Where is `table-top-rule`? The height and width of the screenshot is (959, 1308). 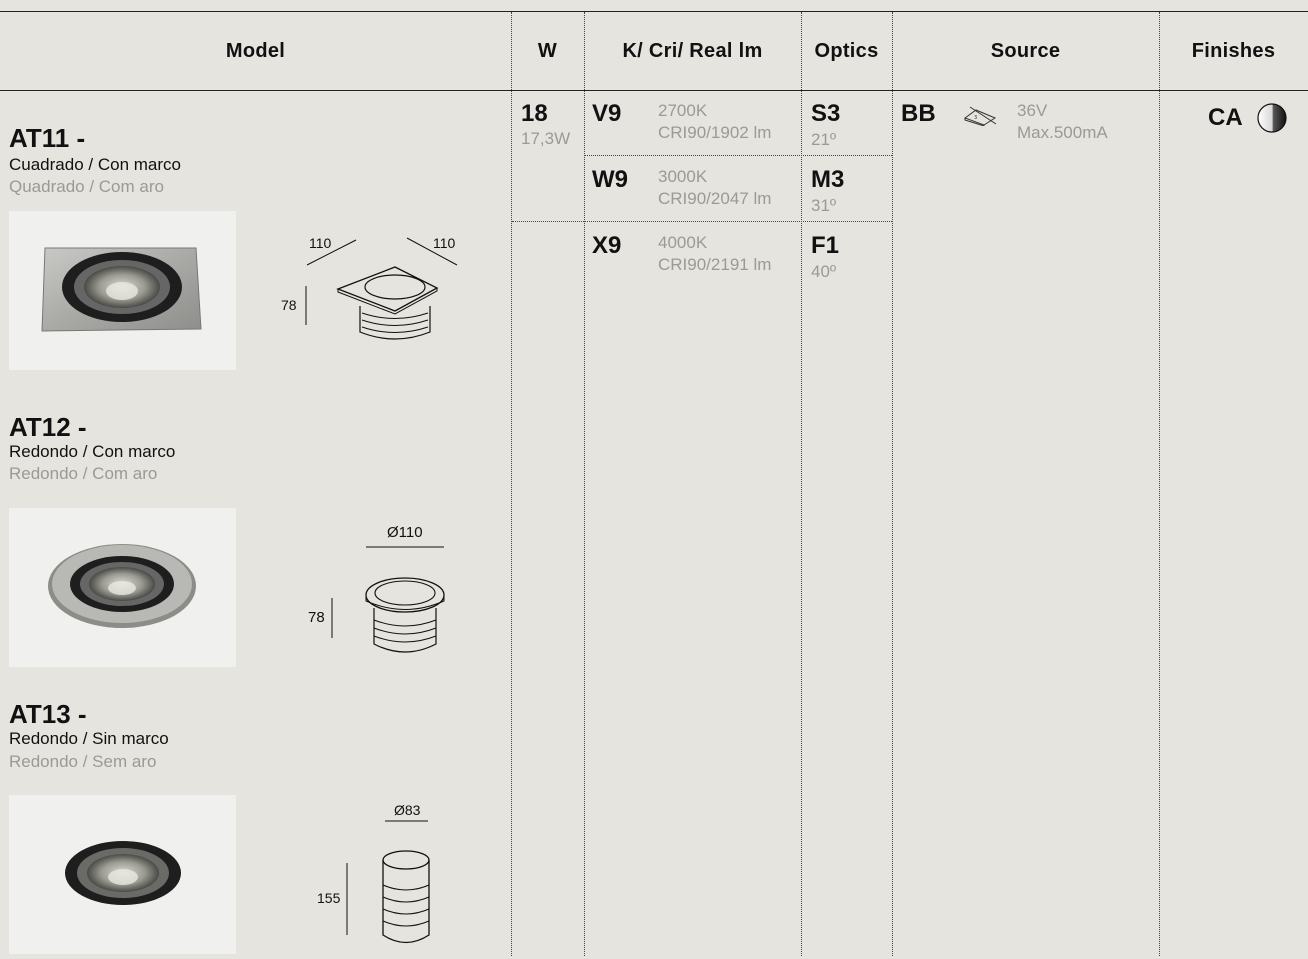
table-top-rule is located at coordinates (654, 11).